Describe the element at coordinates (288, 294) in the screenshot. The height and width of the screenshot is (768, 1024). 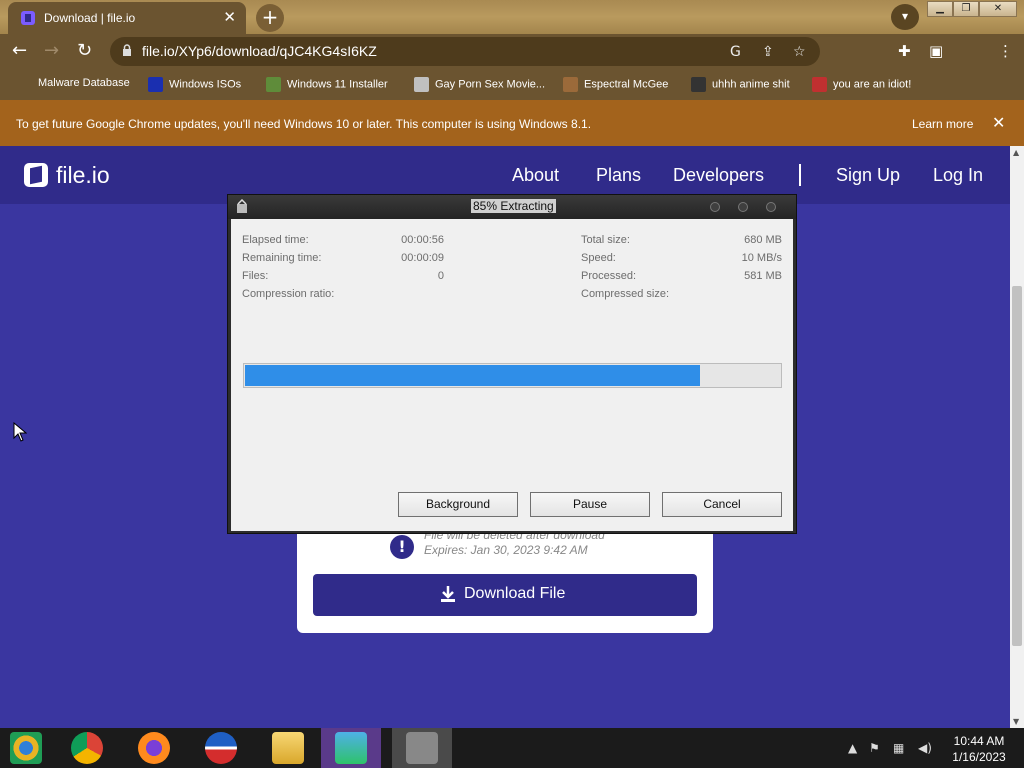
I see `compression-ratio-label: Compression ratio:` at that location.